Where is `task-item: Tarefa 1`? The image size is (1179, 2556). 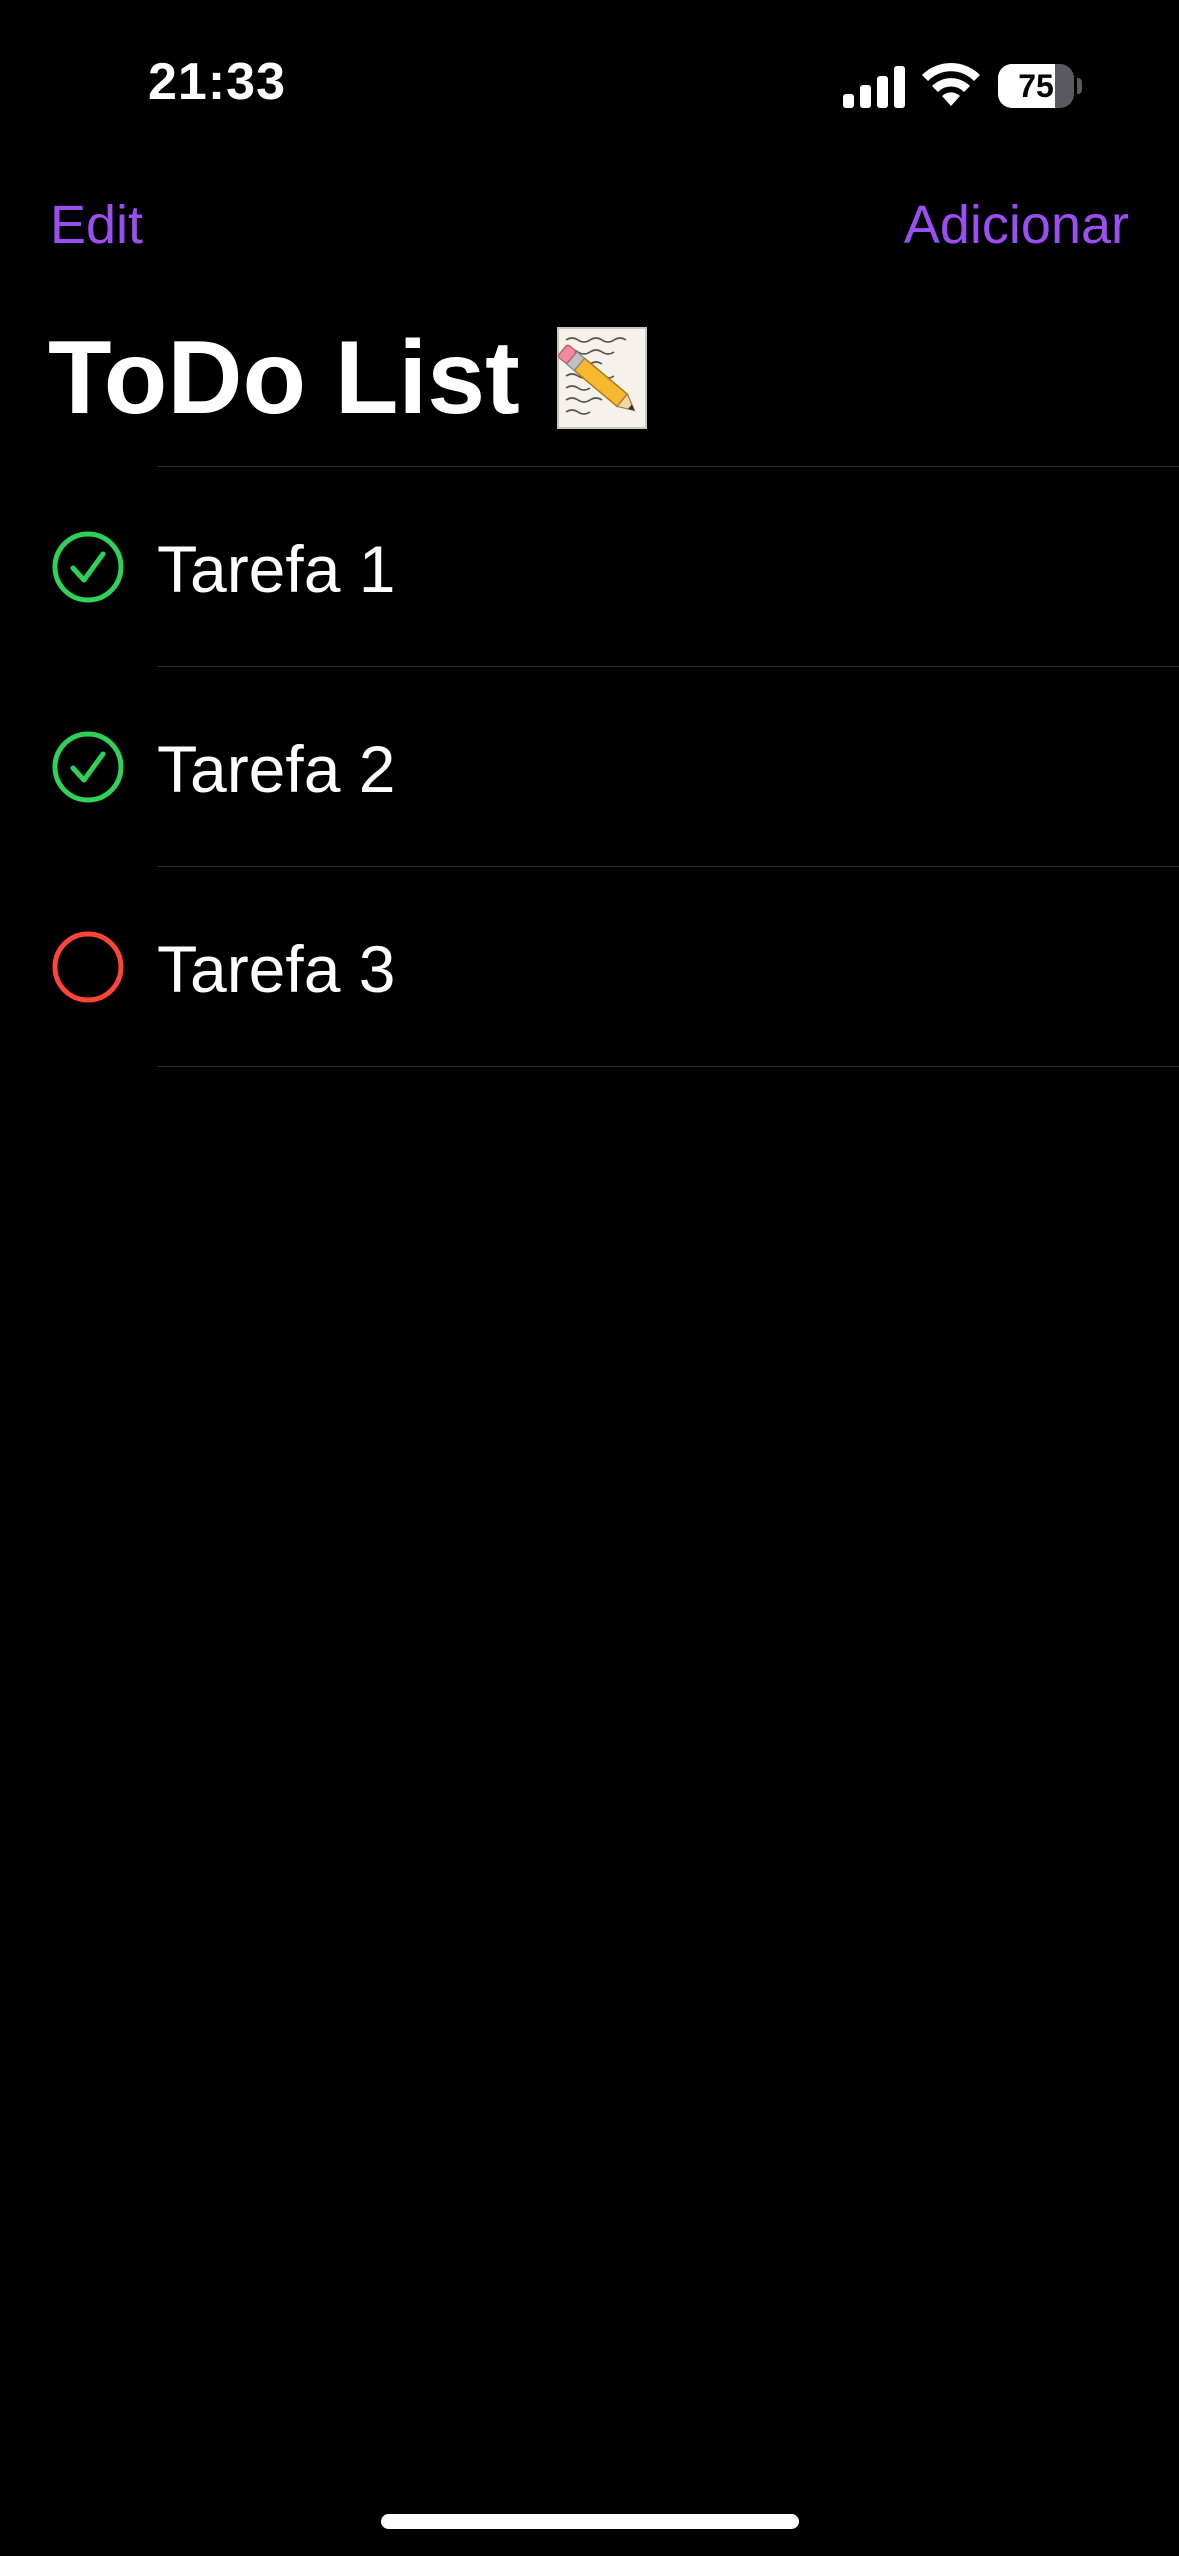 task-item: Tarefa 1 is located at coordinates (589, 566).